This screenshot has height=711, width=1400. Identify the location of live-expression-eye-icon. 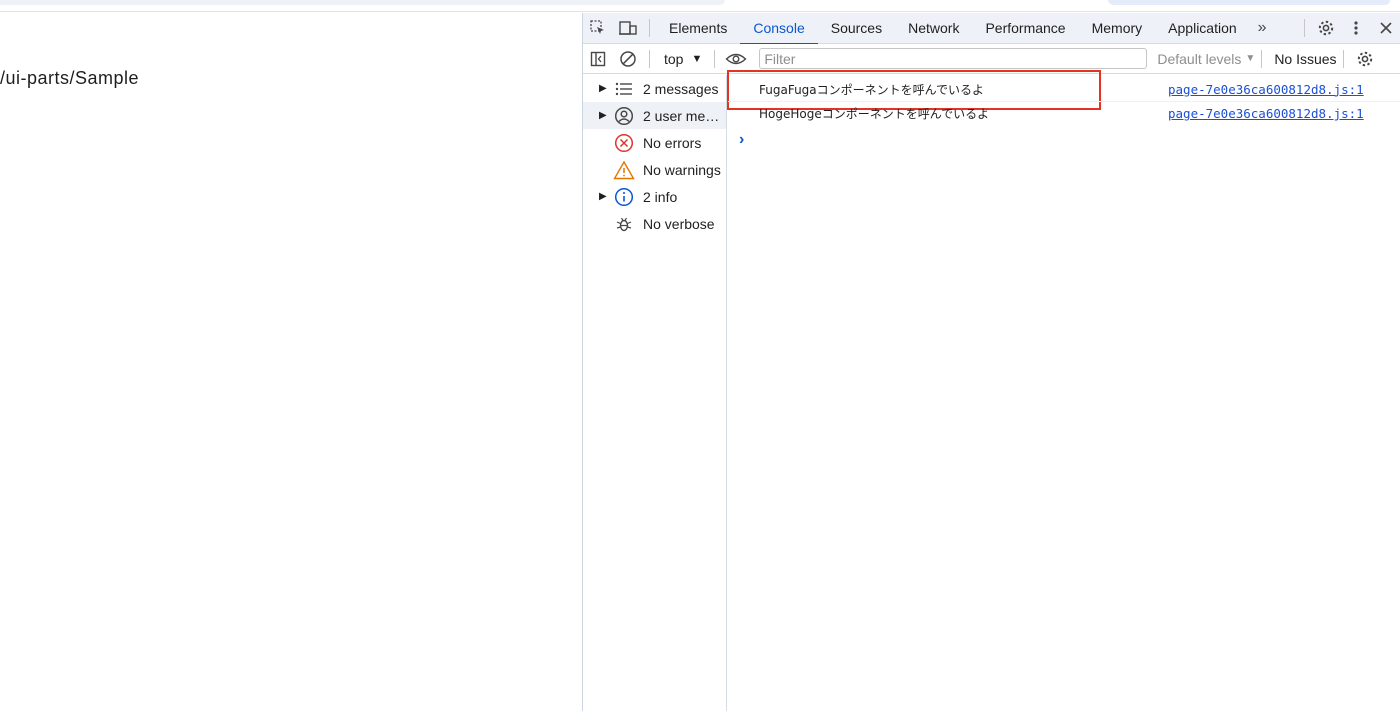
(736, 58).